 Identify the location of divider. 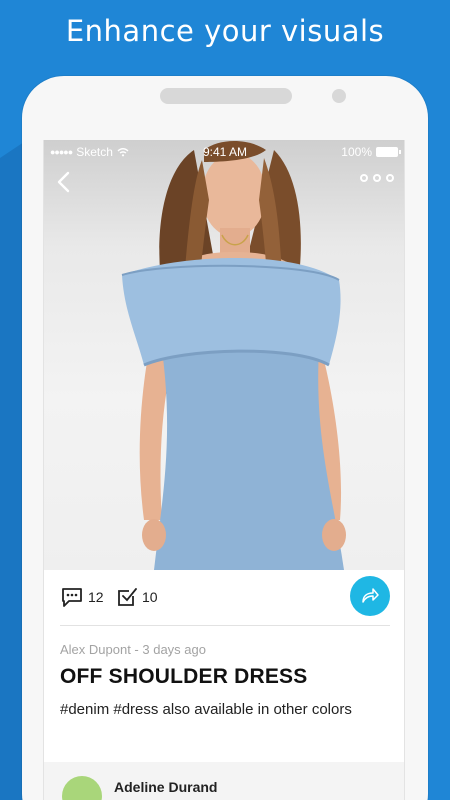
(225, 625).